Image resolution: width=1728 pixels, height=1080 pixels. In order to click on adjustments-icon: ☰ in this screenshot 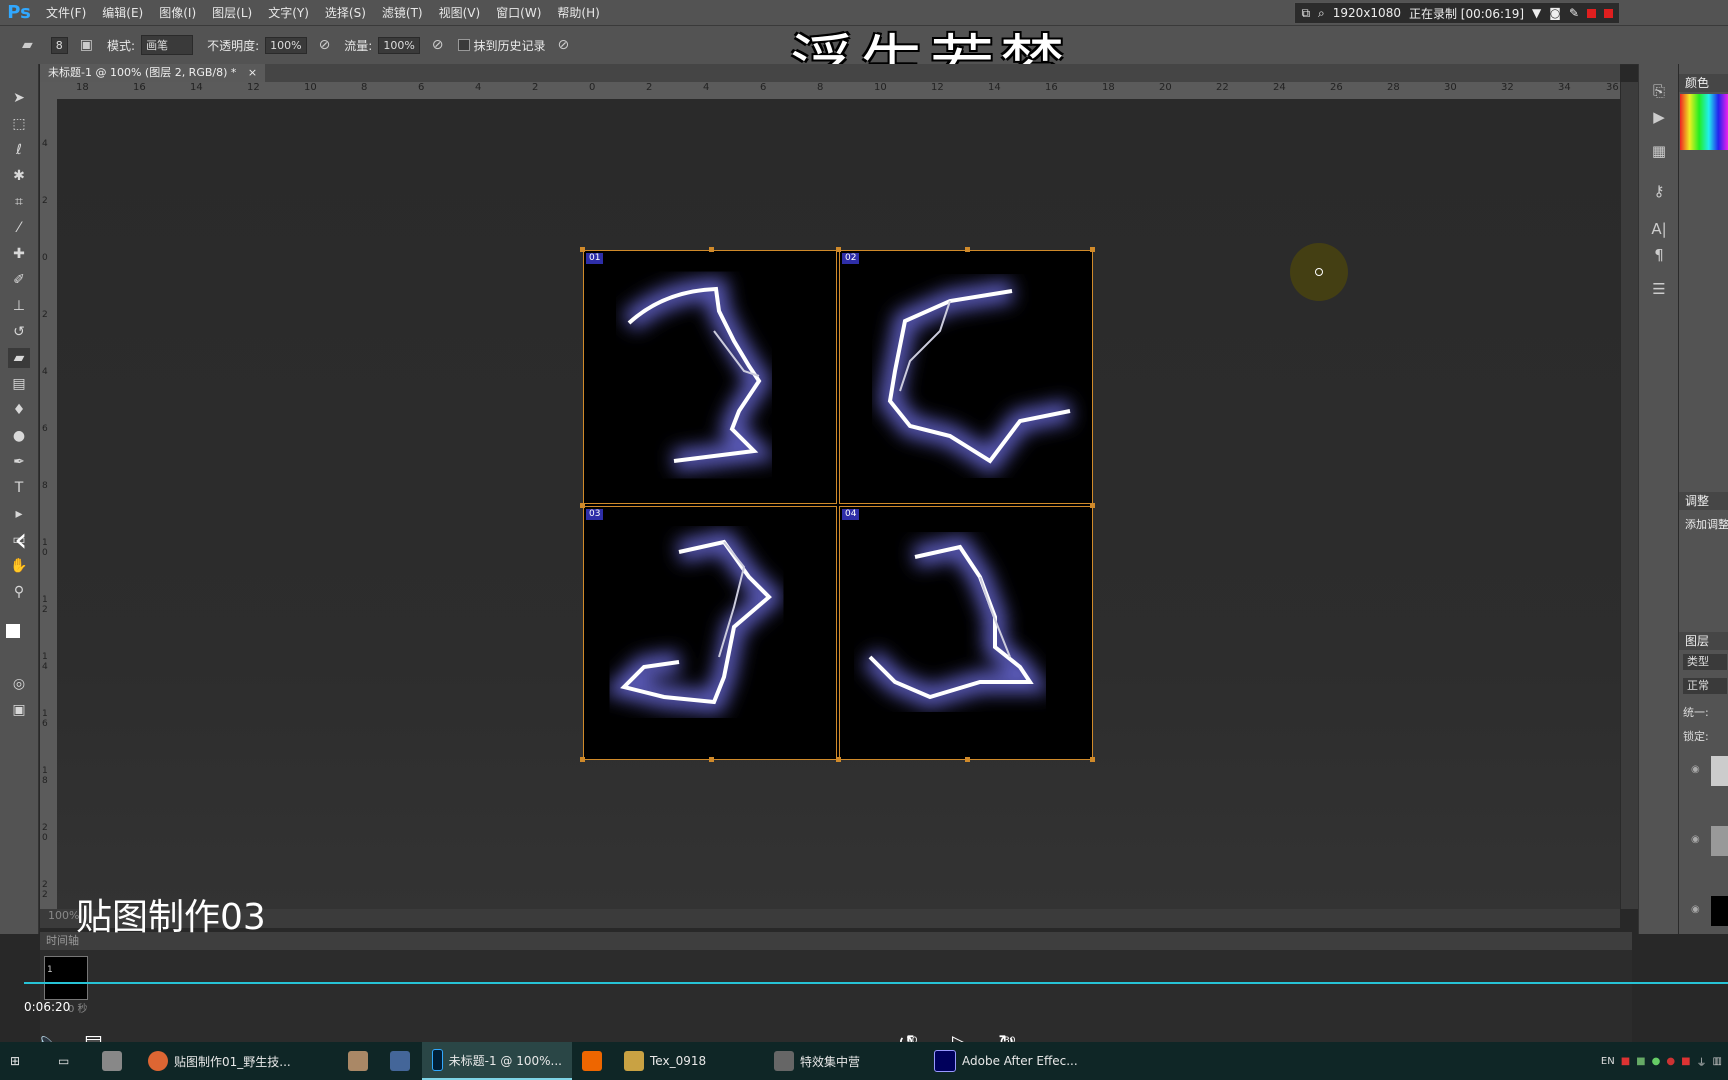, I will do `click(1659, 291)`.